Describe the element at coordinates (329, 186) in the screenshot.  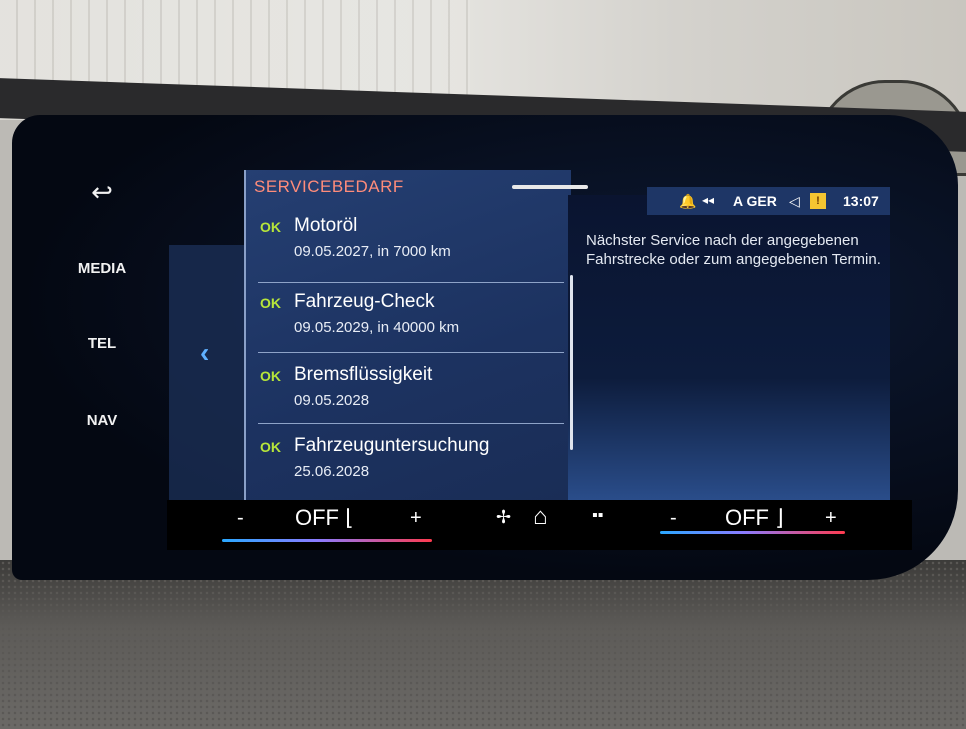
I see `page-title: SERVICEBEDARF` at that location.